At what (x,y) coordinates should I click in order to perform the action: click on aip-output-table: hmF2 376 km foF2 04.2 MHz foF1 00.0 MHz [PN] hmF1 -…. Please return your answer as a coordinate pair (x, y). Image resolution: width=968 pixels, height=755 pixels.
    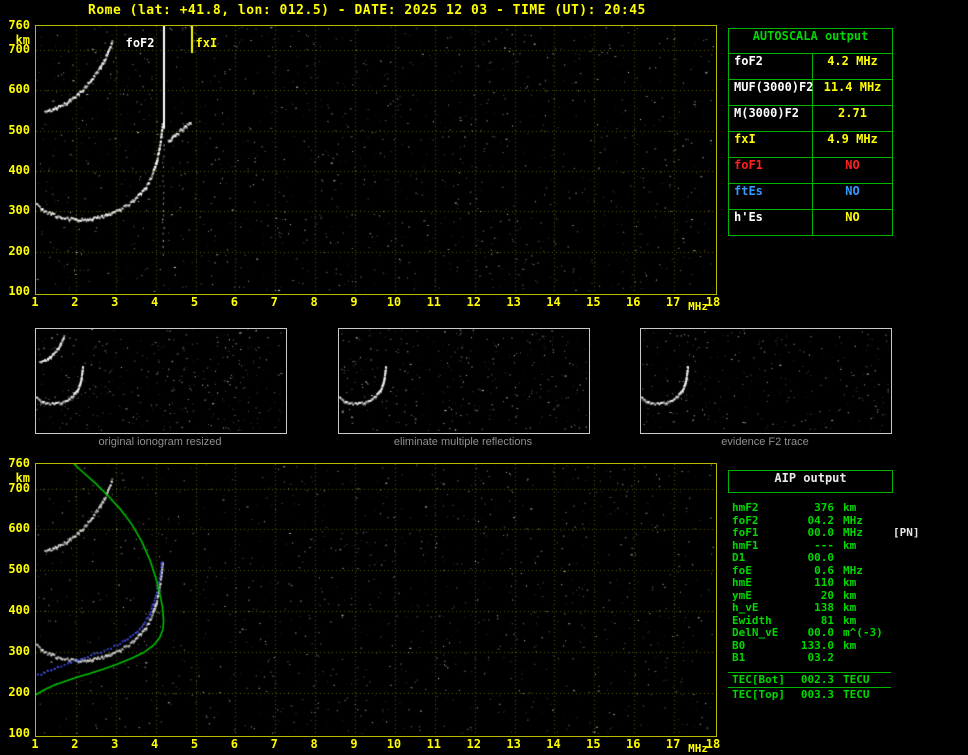
    Looking at the image, I should click on (838, 582).